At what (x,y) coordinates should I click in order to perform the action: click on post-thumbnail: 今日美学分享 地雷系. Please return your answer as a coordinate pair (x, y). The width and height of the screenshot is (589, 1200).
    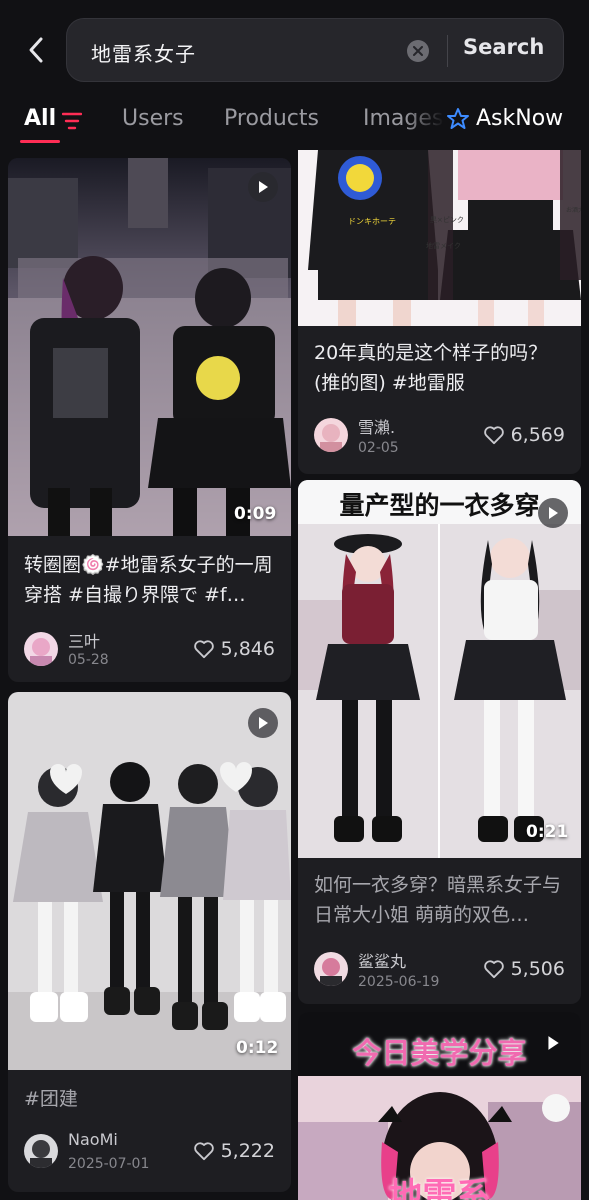
    Looking at the image, I should click on (439, 1106).